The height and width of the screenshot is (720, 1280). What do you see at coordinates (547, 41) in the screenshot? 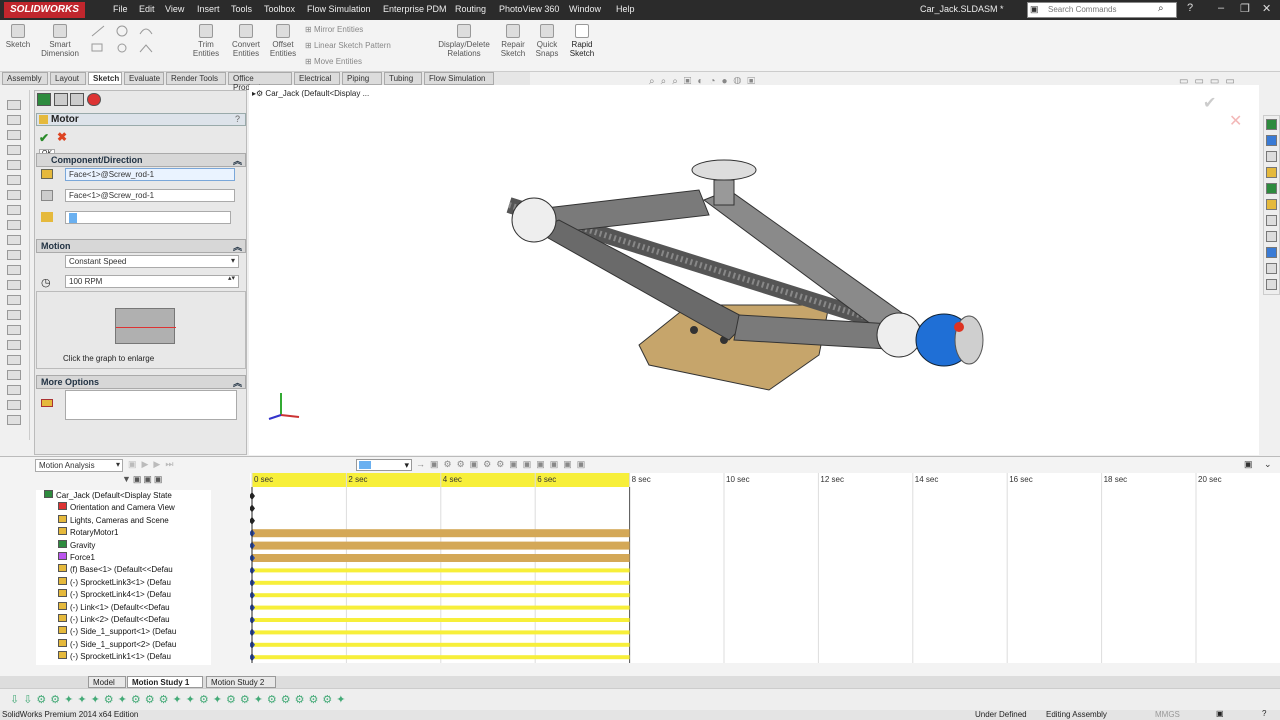
I see `quick-snaps-button: Quick Snaps` at bounding box center [547, 41].